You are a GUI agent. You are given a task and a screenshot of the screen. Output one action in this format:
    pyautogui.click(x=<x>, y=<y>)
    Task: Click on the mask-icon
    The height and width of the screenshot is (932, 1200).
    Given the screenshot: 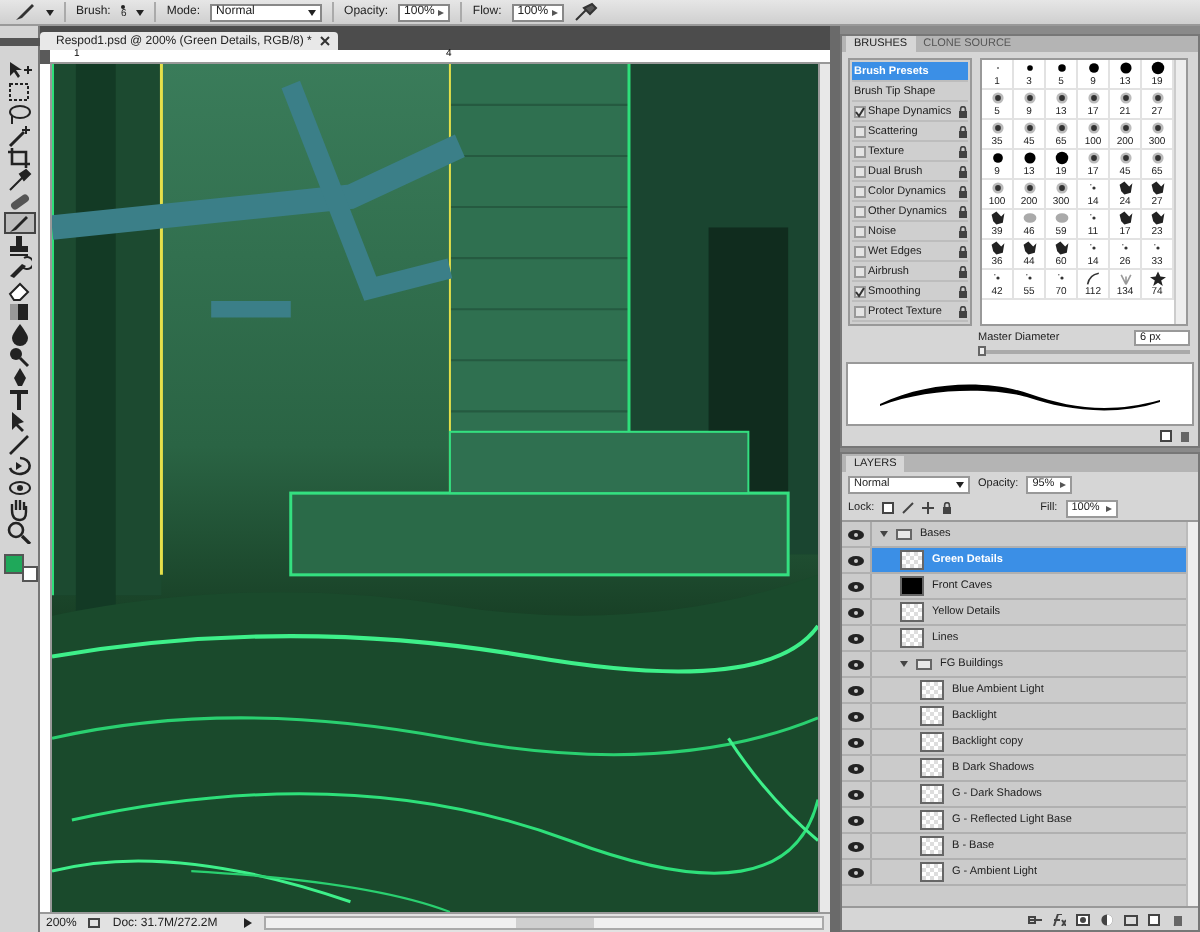 What is the action you would take?
    pyautogui.click(x=1083, y=919)
    